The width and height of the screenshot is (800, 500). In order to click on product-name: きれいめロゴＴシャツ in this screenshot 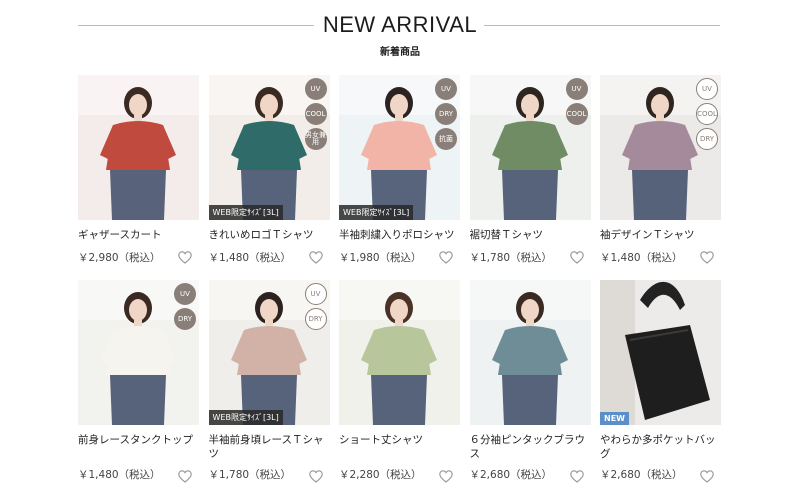, I will do `click(269, 235)`.